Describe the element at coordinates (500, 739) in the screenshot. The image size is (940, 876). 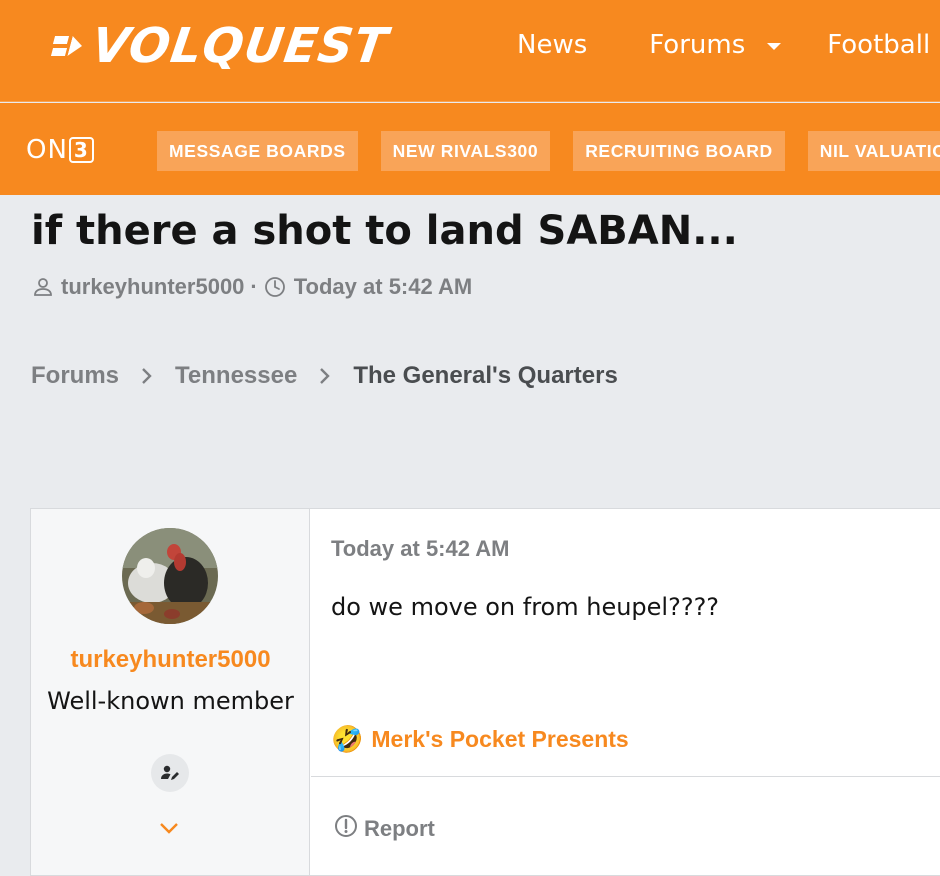
I see `signature-text: Merk's Pocket Presents` at that location.